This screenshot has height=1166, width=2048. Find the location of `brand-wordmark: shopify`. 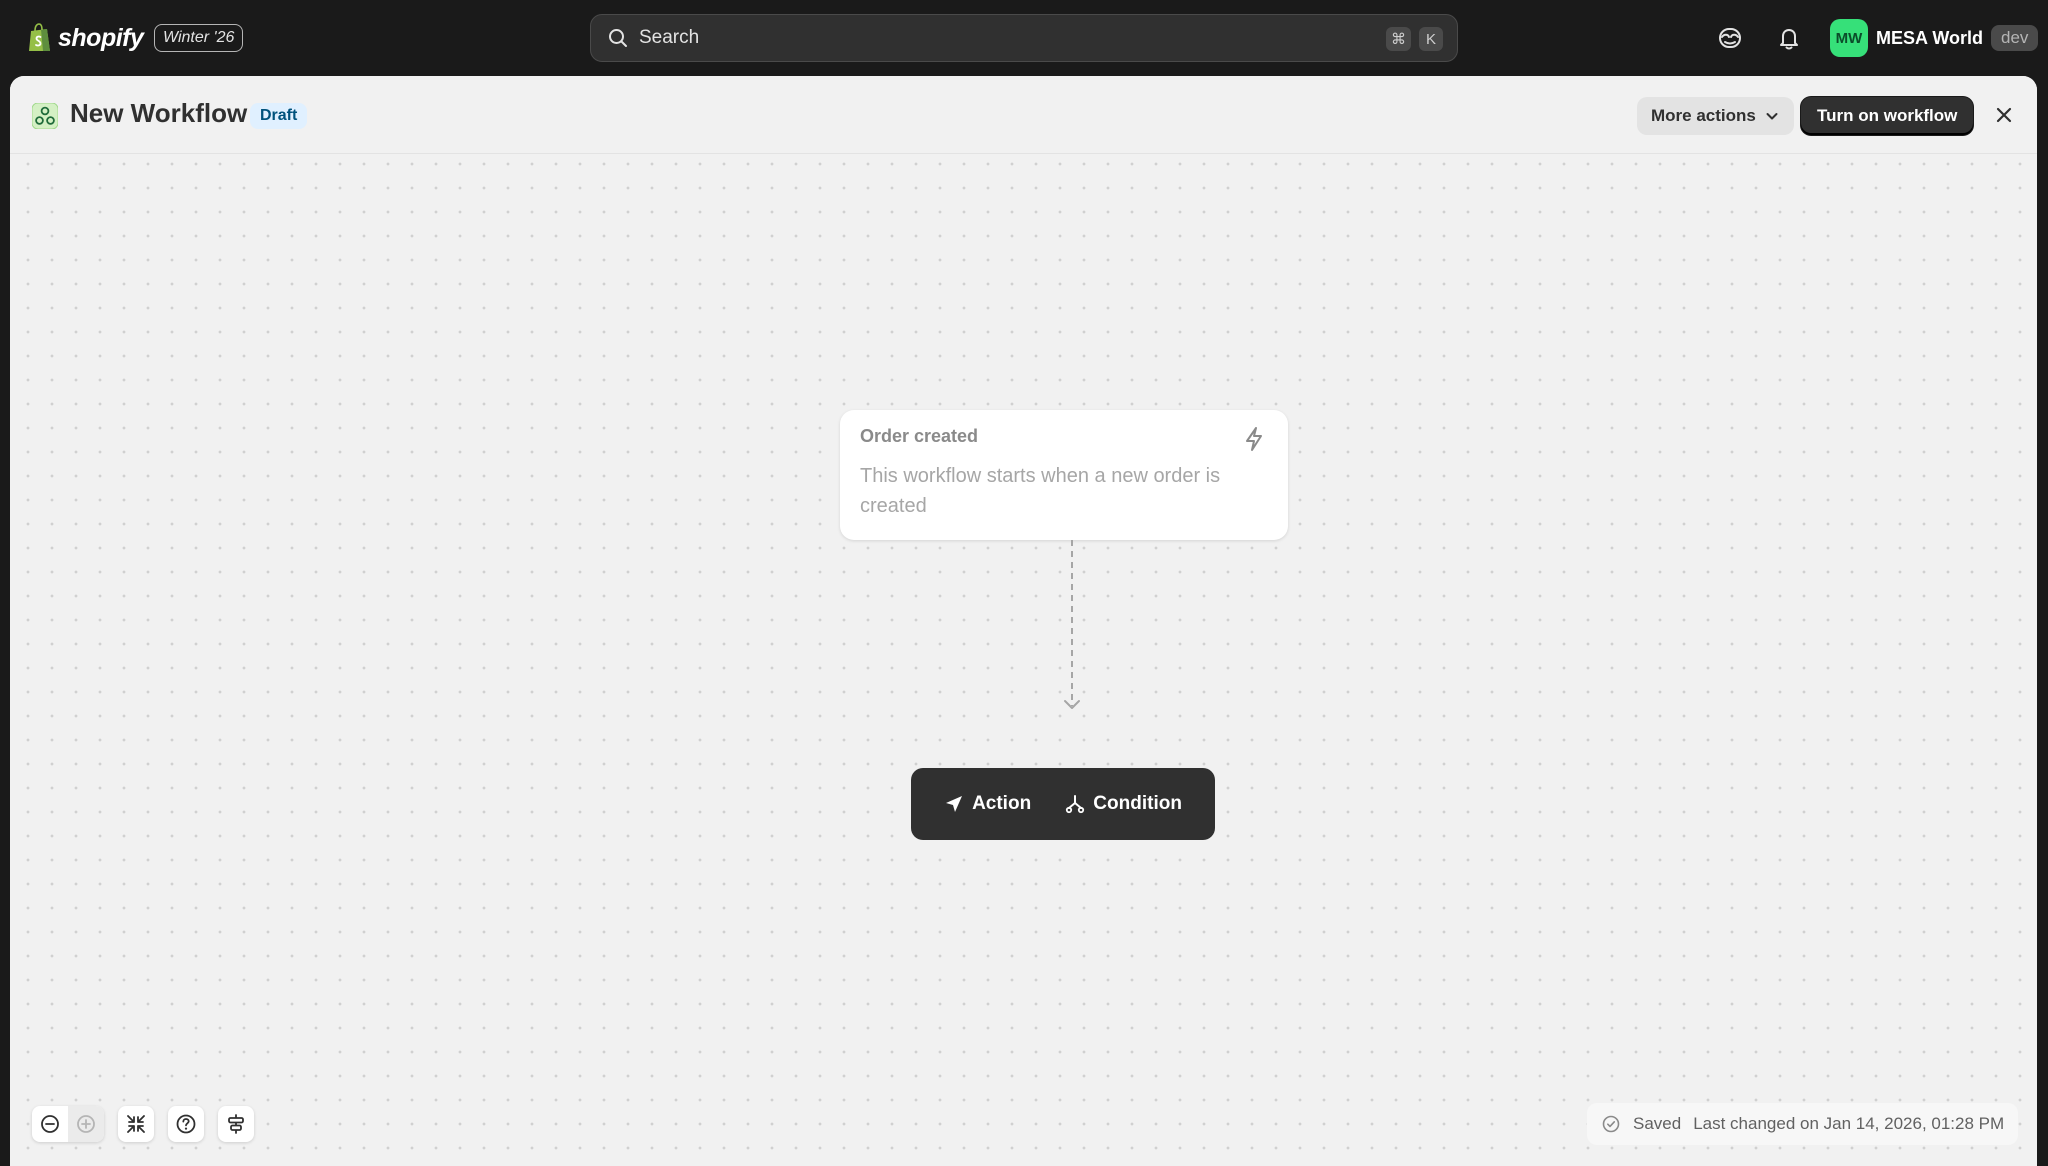

brand-wordmark: shopify is located at coordinates (101, 37).